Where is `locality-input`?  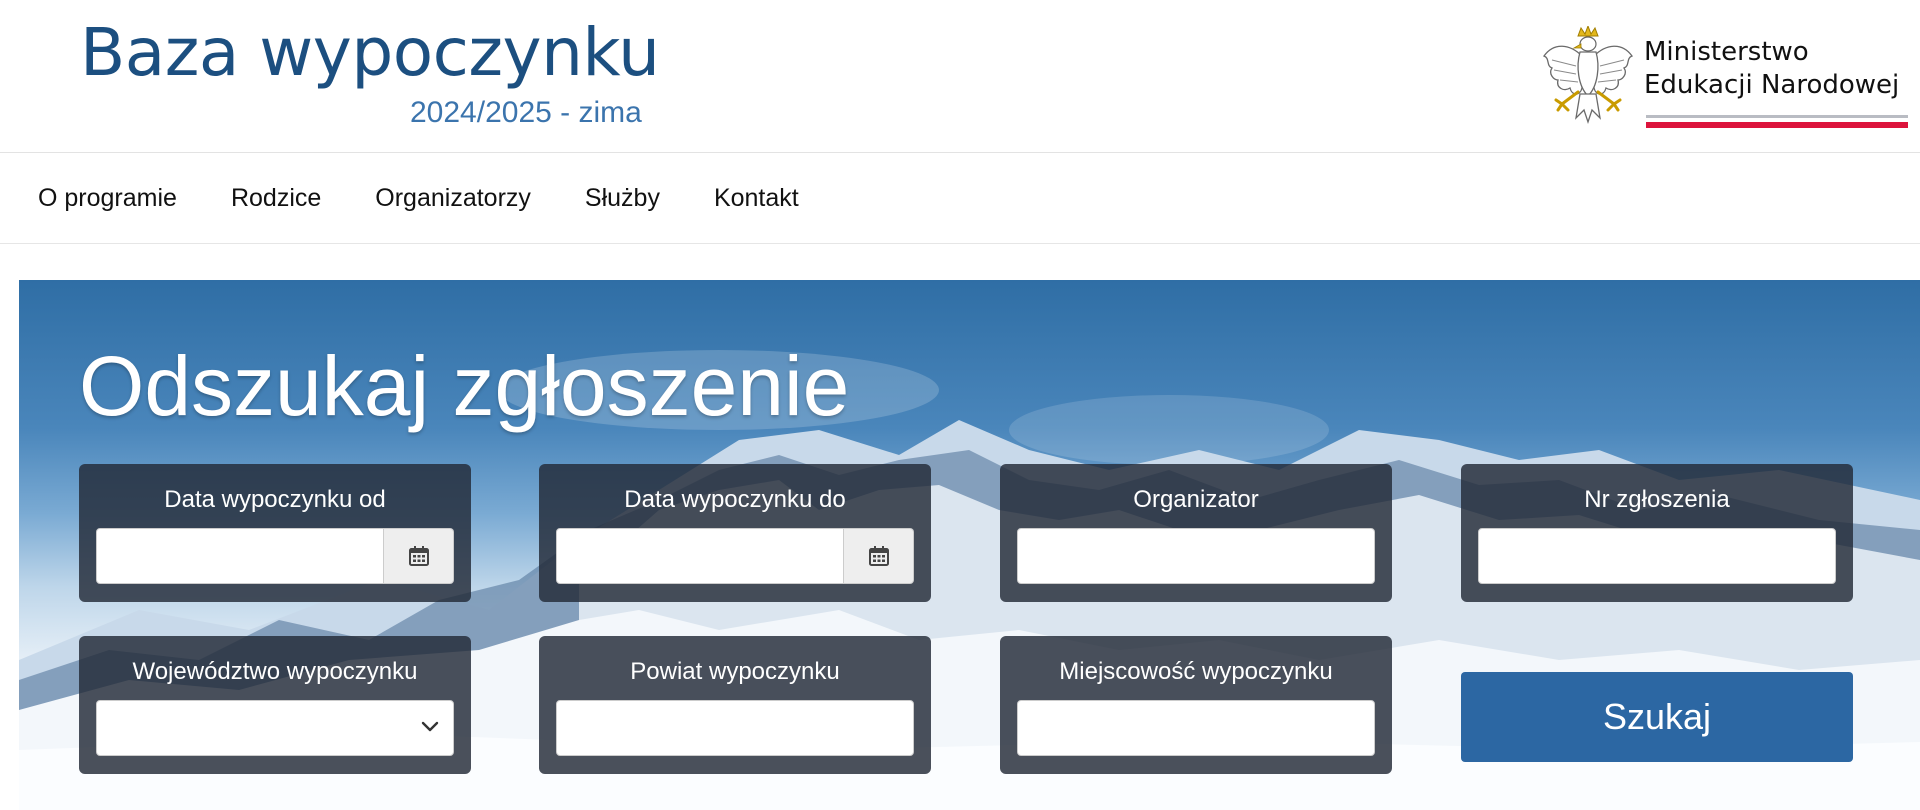 locality-input is located at coordinates (1196, 728).